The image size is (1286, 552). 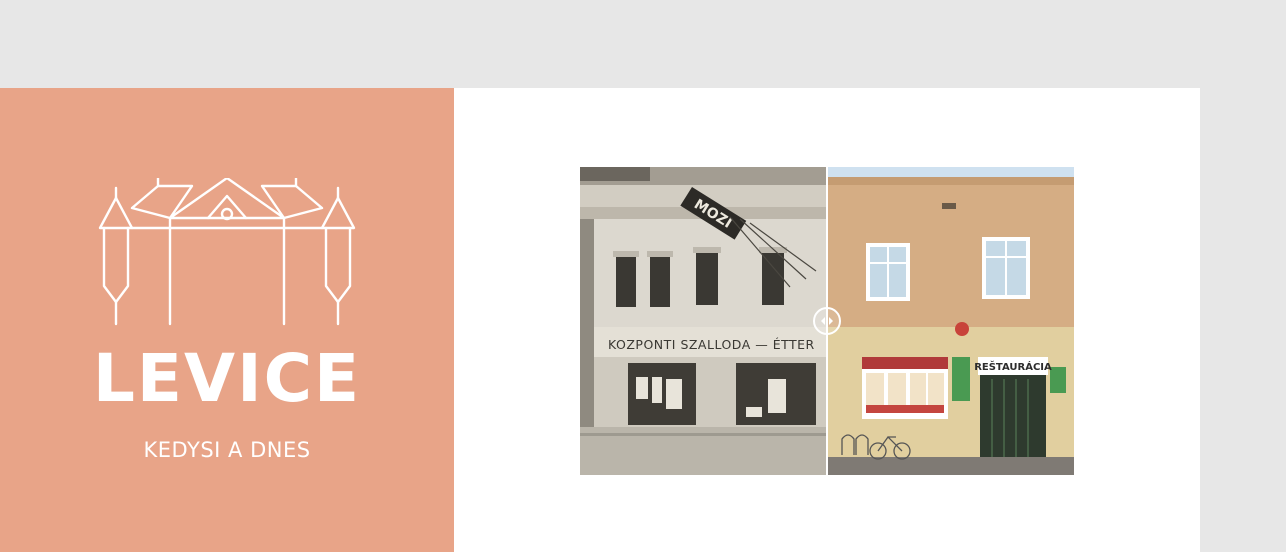 I want to click on drag-handle-icon, so click(x=827, y=321).